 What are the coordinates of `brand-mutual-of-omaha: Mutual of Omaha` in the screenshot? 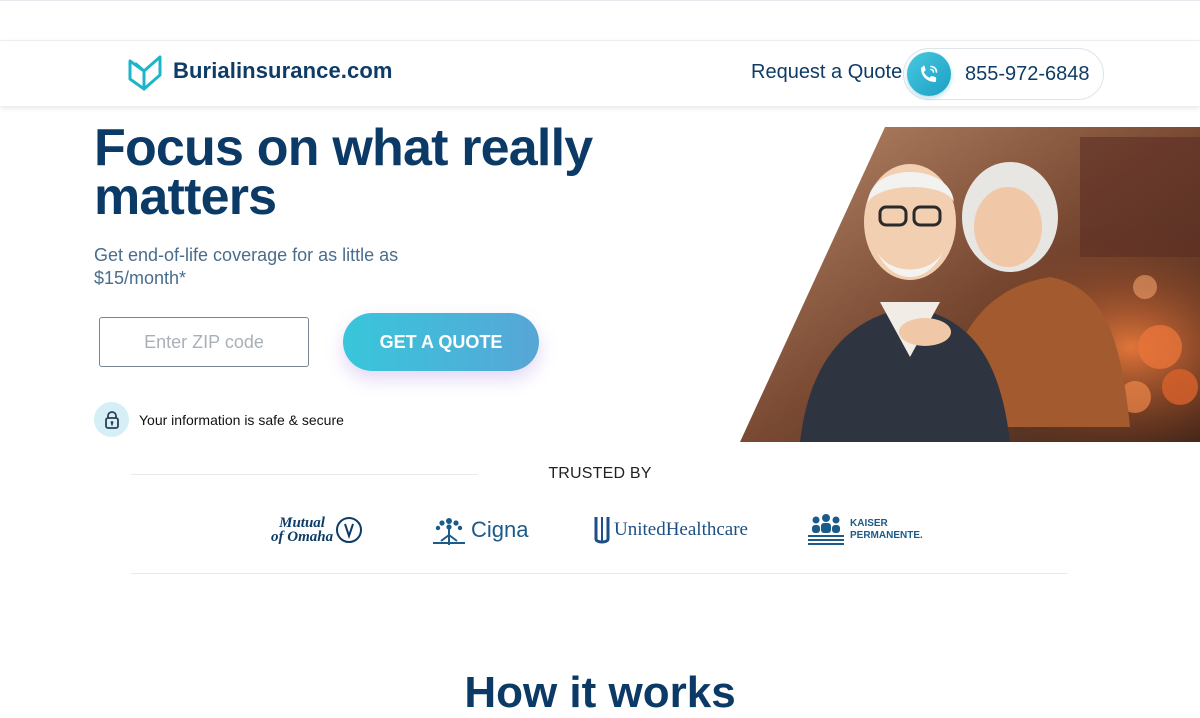 It's located at (317, 530).